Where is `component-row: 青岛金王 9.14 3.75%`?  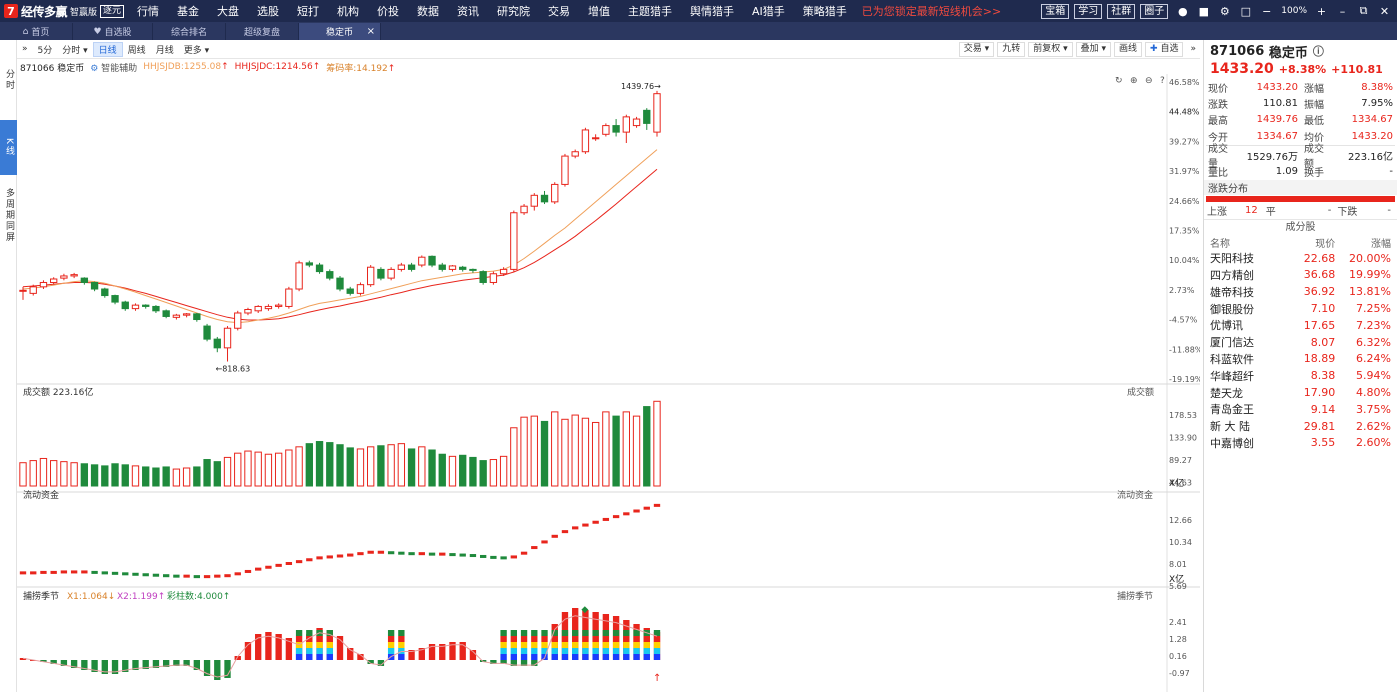 component-row: 青岛金王 9.14 3.75% is located at coordinates (1300, 409).